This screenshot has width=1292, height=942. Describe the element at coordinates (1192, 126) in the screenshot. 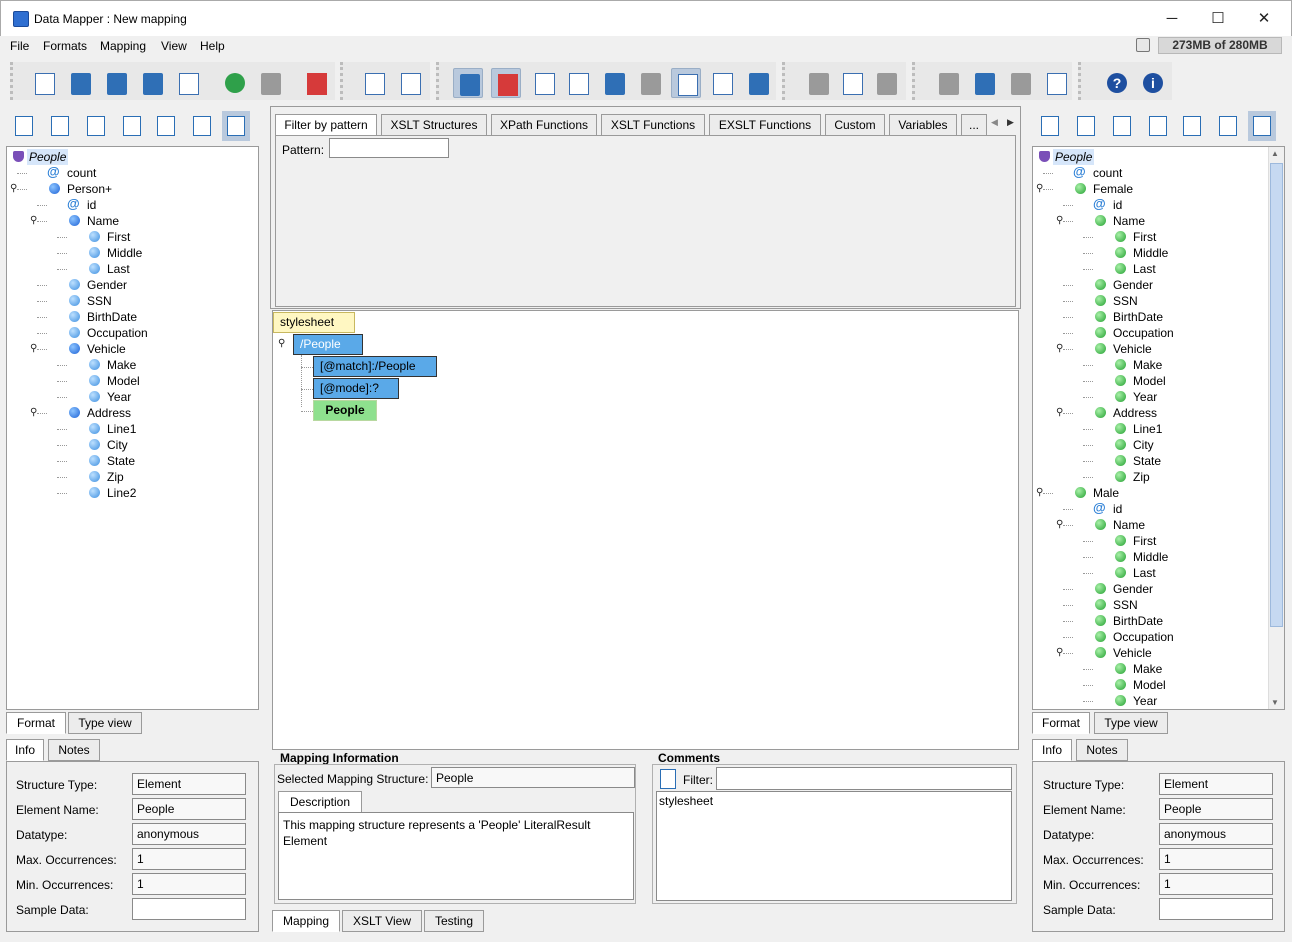

I see `right-search-button` at that location.